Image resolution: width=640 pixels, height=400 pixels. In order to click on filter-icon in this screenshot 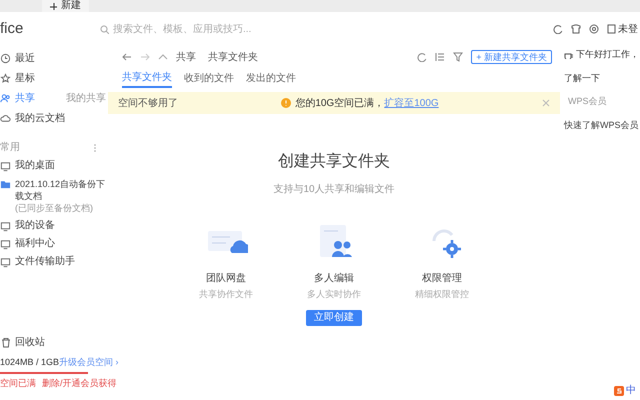, I will do `click(458, 57)`.